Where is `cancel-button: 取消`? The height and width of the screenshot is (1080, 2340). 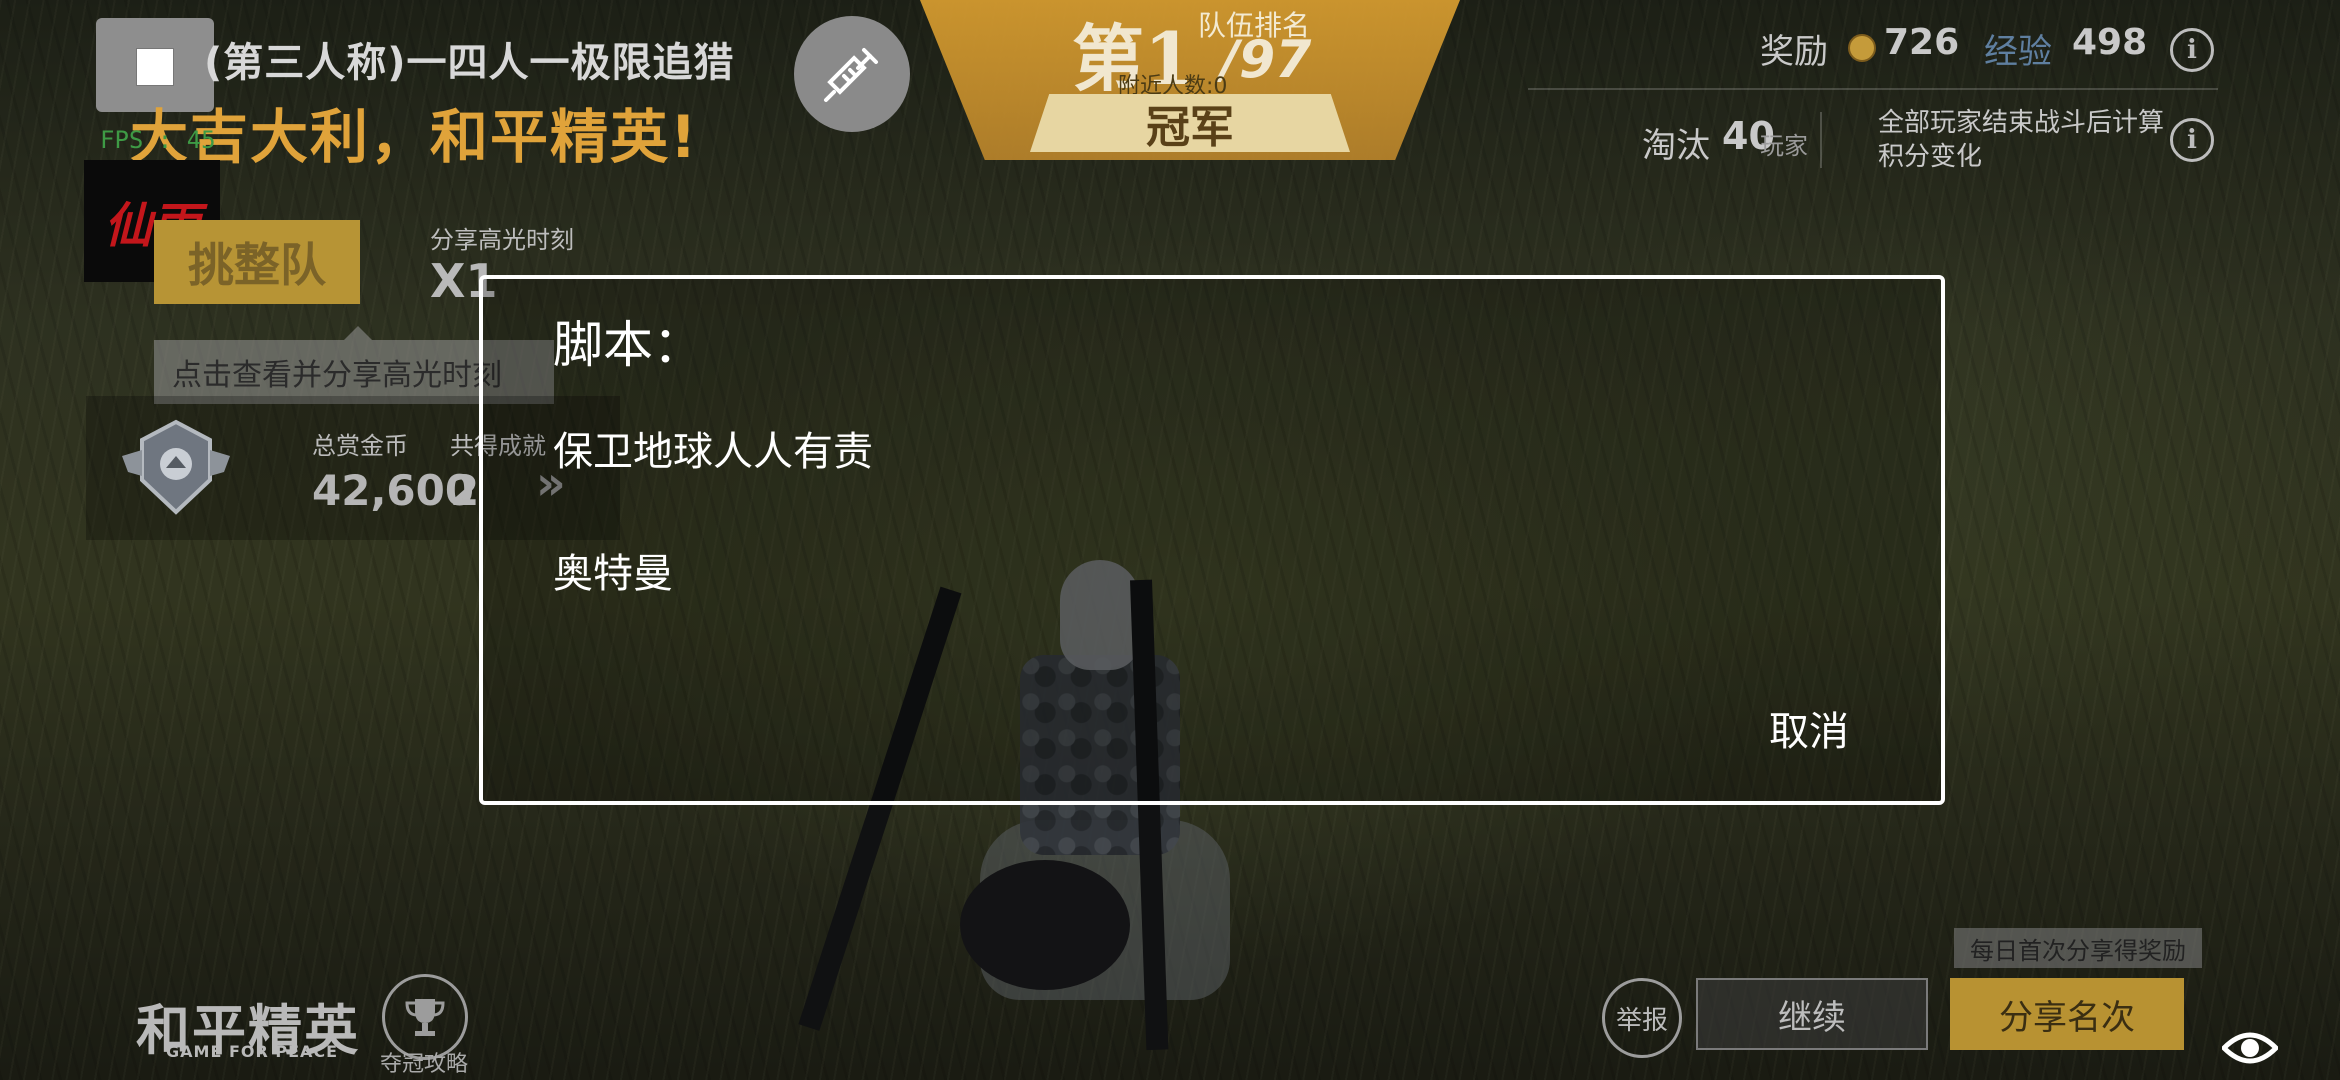
cancel-button: 取消 is located at coordinates (1809, 728).